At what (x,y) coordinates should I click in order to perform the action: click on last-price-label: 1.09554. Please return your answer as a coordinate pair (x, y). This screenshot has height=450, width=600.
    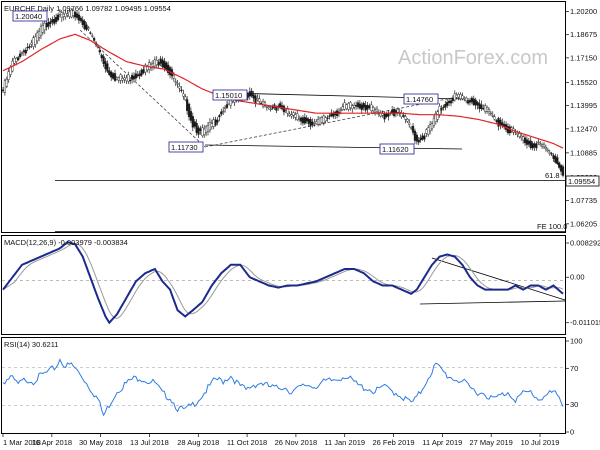
    Looking at the image, I should click on (581, 181).